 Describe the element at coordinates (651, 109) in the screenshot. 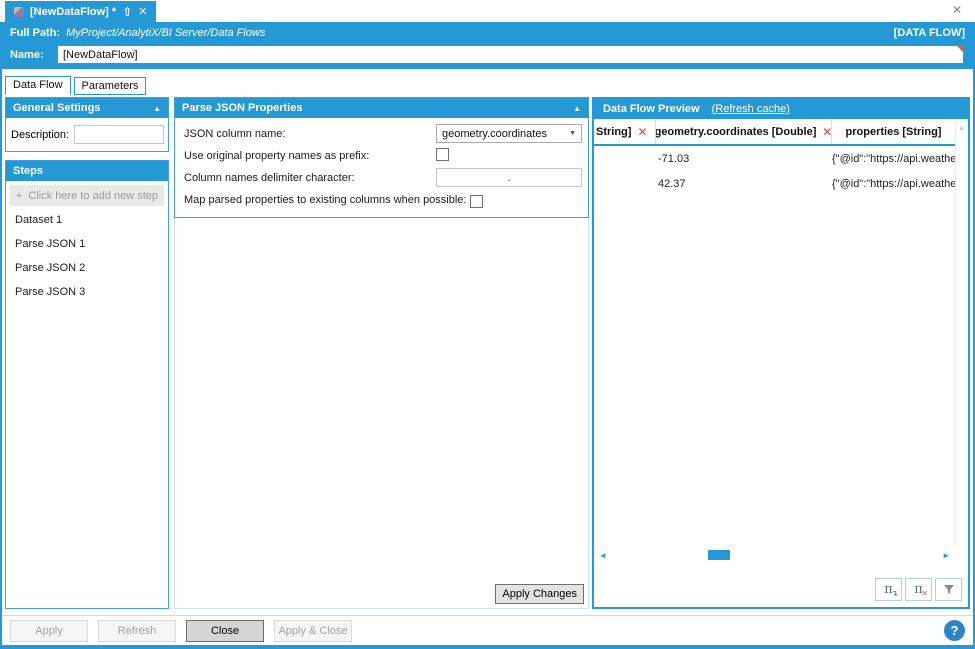

I see `preview-title: Data Flow Preview` at that location.